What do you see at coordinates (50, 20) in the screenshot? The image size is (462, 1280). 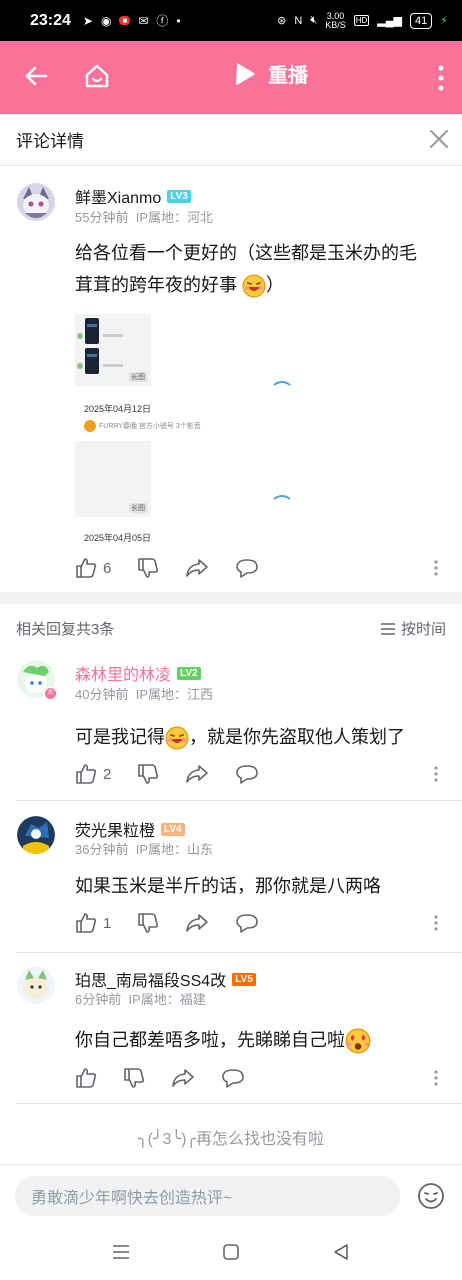 I see `status-time: 23:24` at bounding box center [50, 20].